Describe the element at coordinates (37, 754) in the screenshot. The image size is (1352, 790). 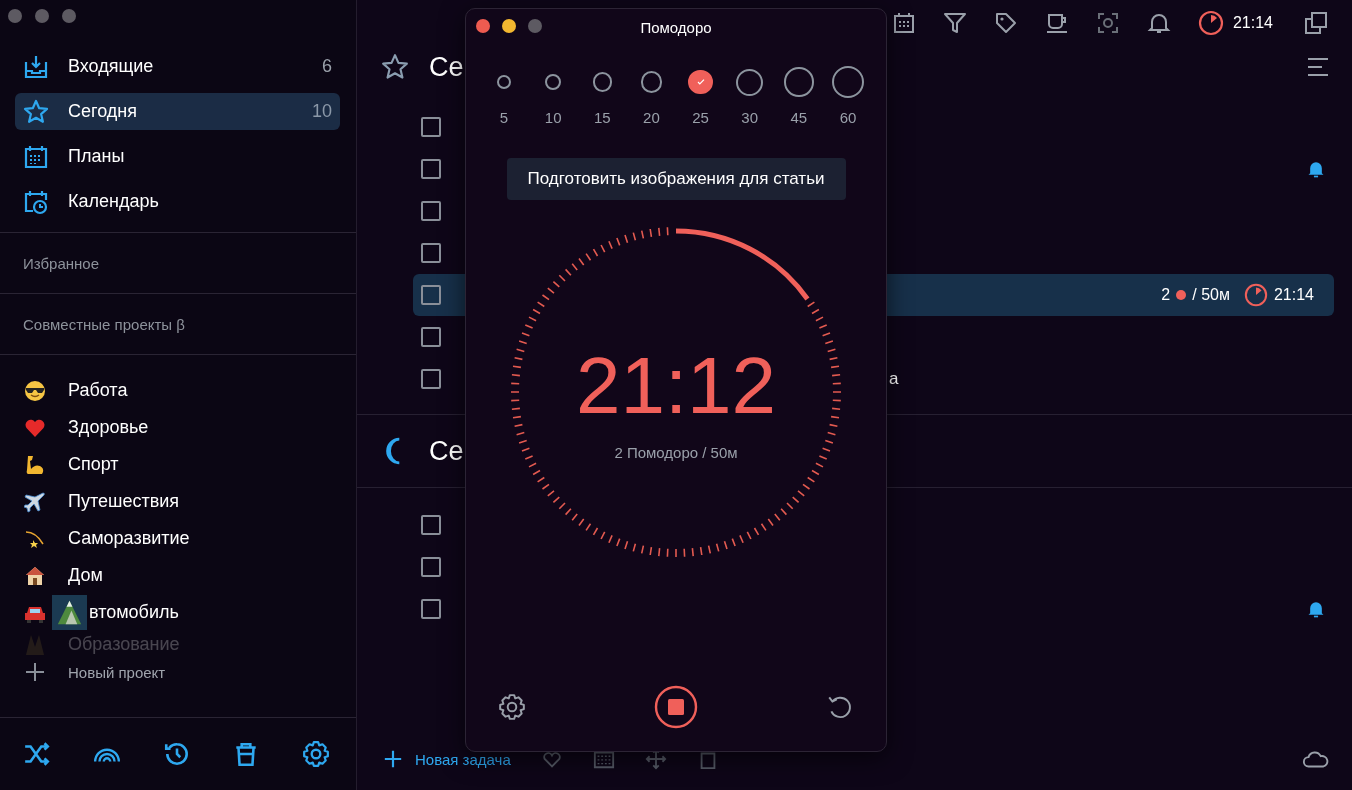
I see `shuffle-icon` at that location.